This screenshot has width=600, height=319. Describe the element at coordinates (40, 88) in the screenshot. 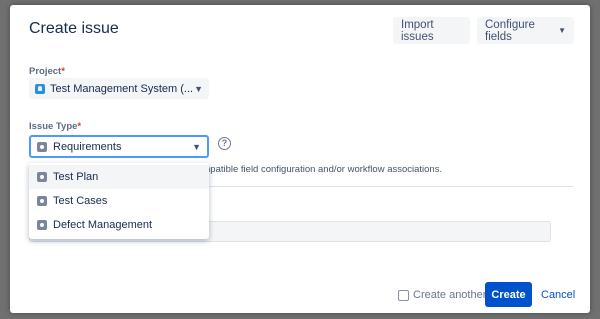

I see `project-avatar-icon` at that location.